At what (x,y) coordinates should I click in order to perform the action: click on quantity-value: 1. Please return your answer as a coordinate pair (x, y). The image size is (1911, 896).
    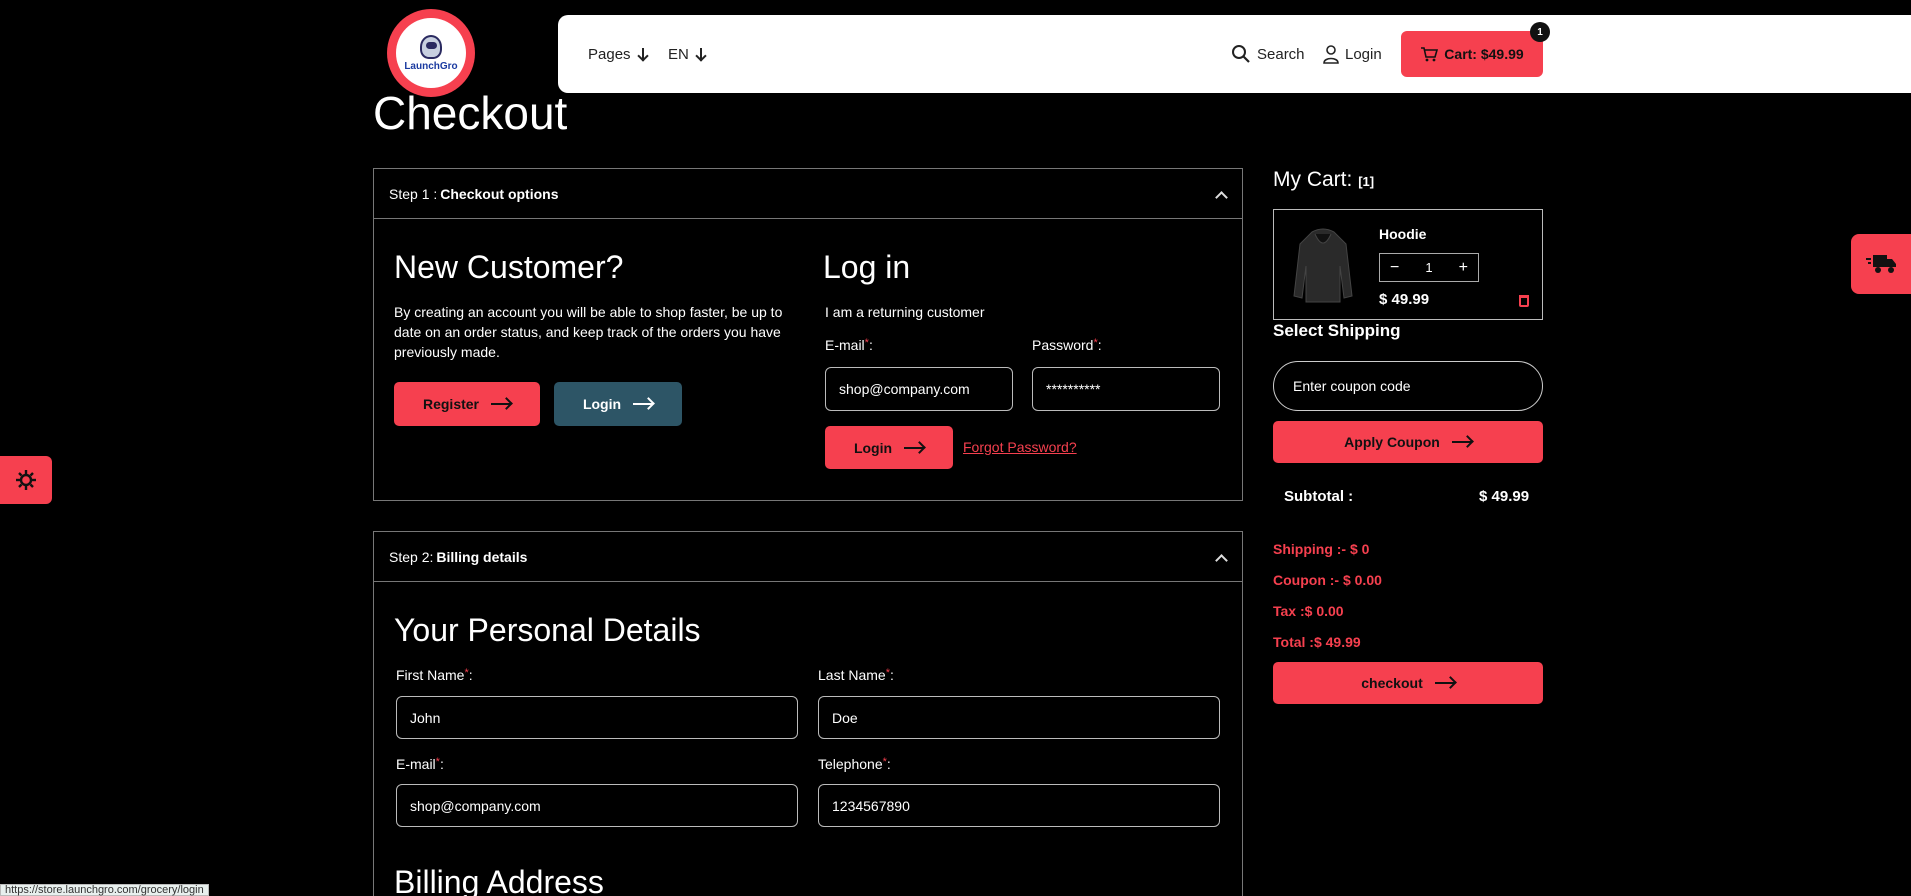
    Looking at the image, I should click on (1429, 267).